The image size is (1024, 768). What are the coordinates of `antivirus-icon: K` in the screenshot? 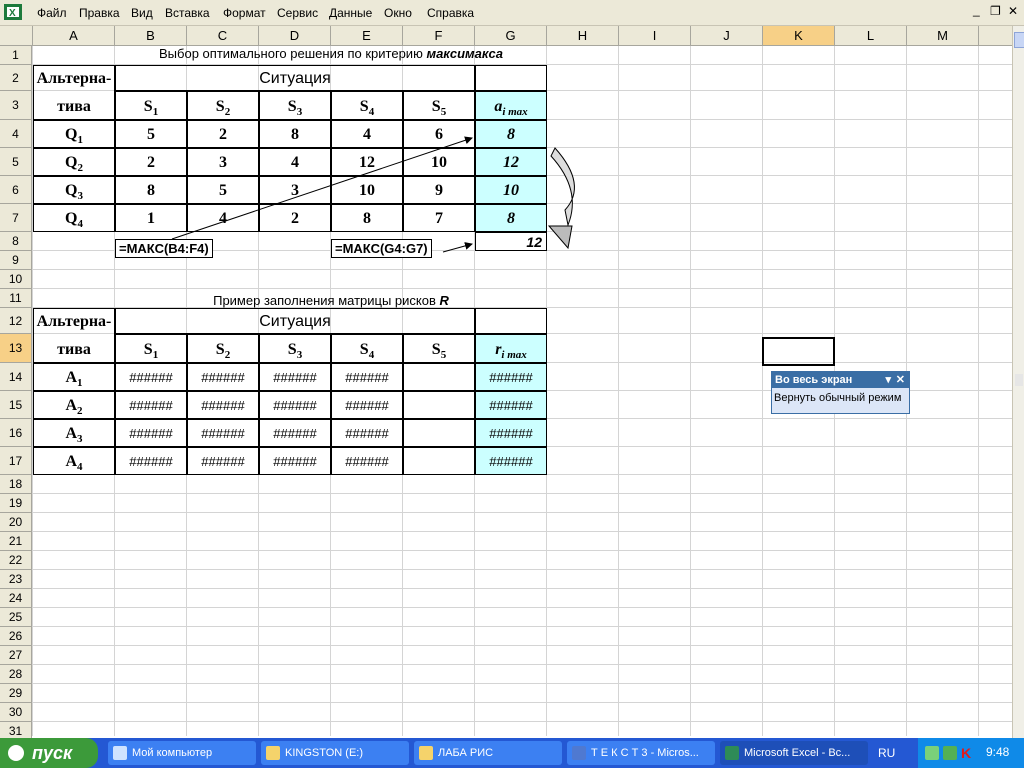 It's located at (966, 753).